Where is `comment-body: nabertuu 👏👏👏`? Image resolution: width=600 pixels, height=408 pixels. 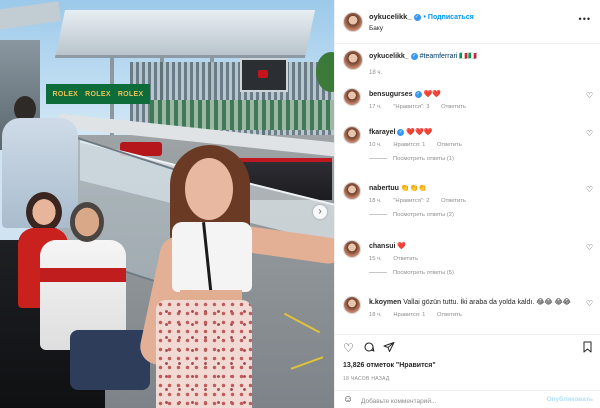
comment-body: nabertuu 👏👏👏 is located at coordinates (398, 188).